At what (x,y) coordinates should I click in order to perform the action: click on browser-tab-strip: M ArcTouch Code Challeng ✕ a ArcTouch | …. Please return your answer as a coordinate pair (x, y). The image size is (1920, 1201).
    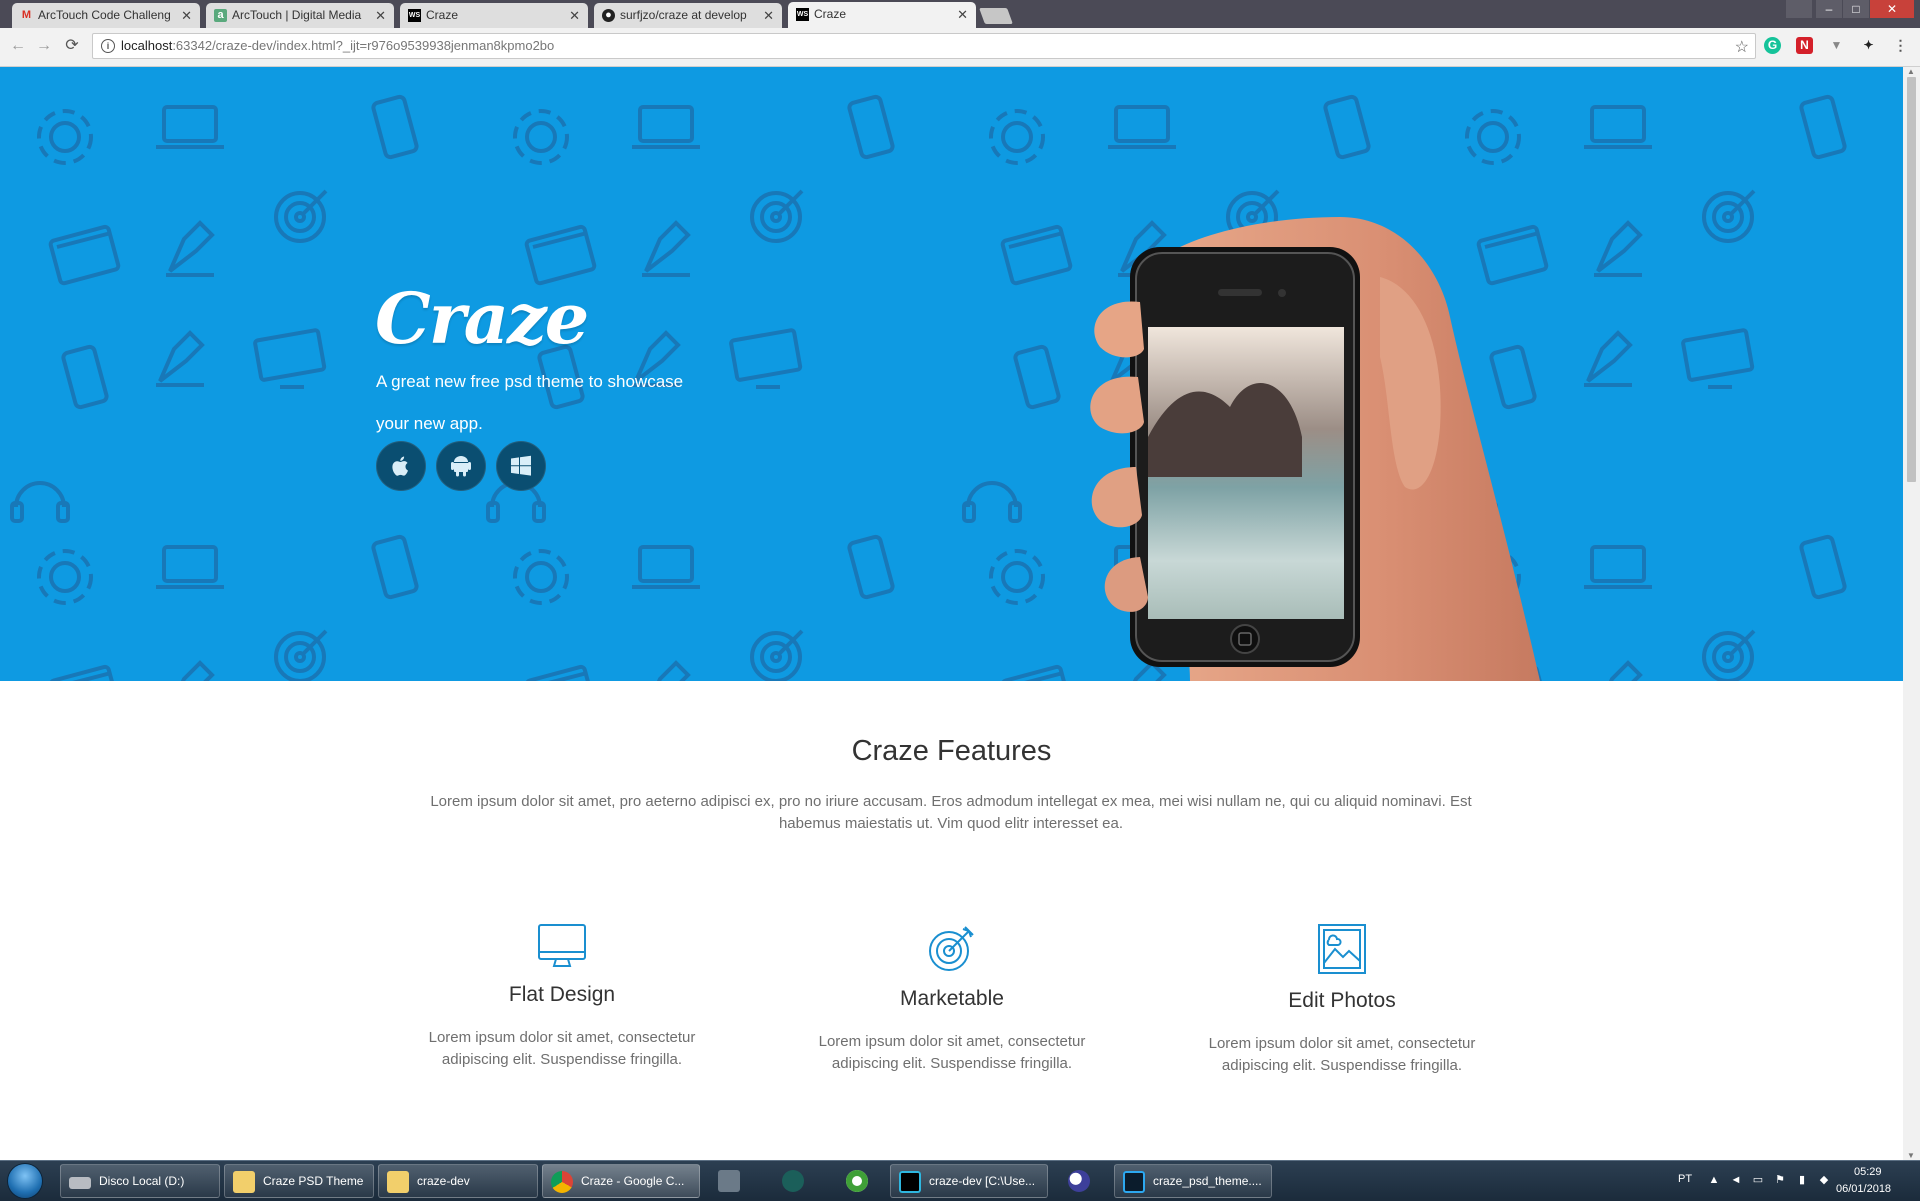
    Looking at the image, I should click on (960, 14).